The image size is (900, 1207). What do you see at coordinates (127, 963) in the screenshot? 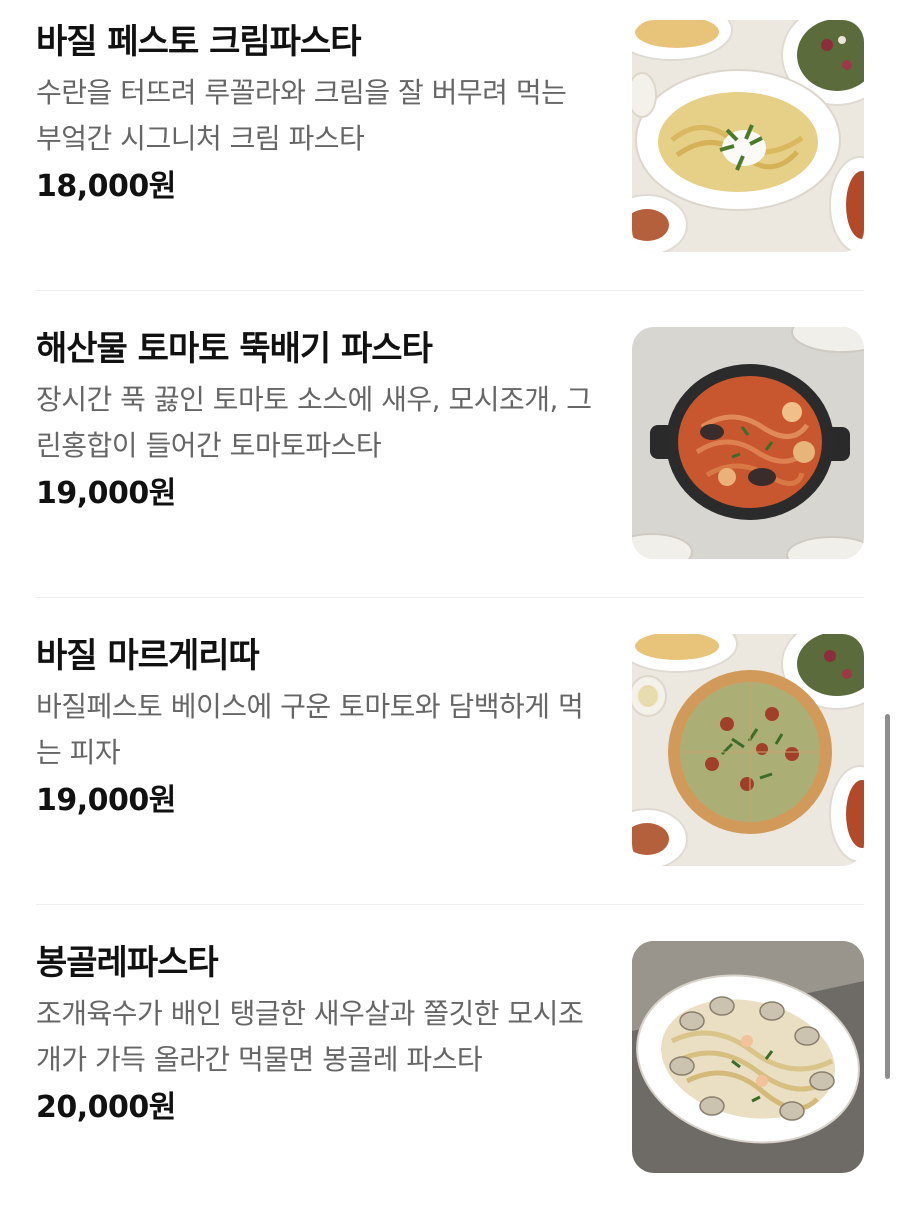
I see `menu-item-name: 봉골레파스타` at bounding box center [127, 963].